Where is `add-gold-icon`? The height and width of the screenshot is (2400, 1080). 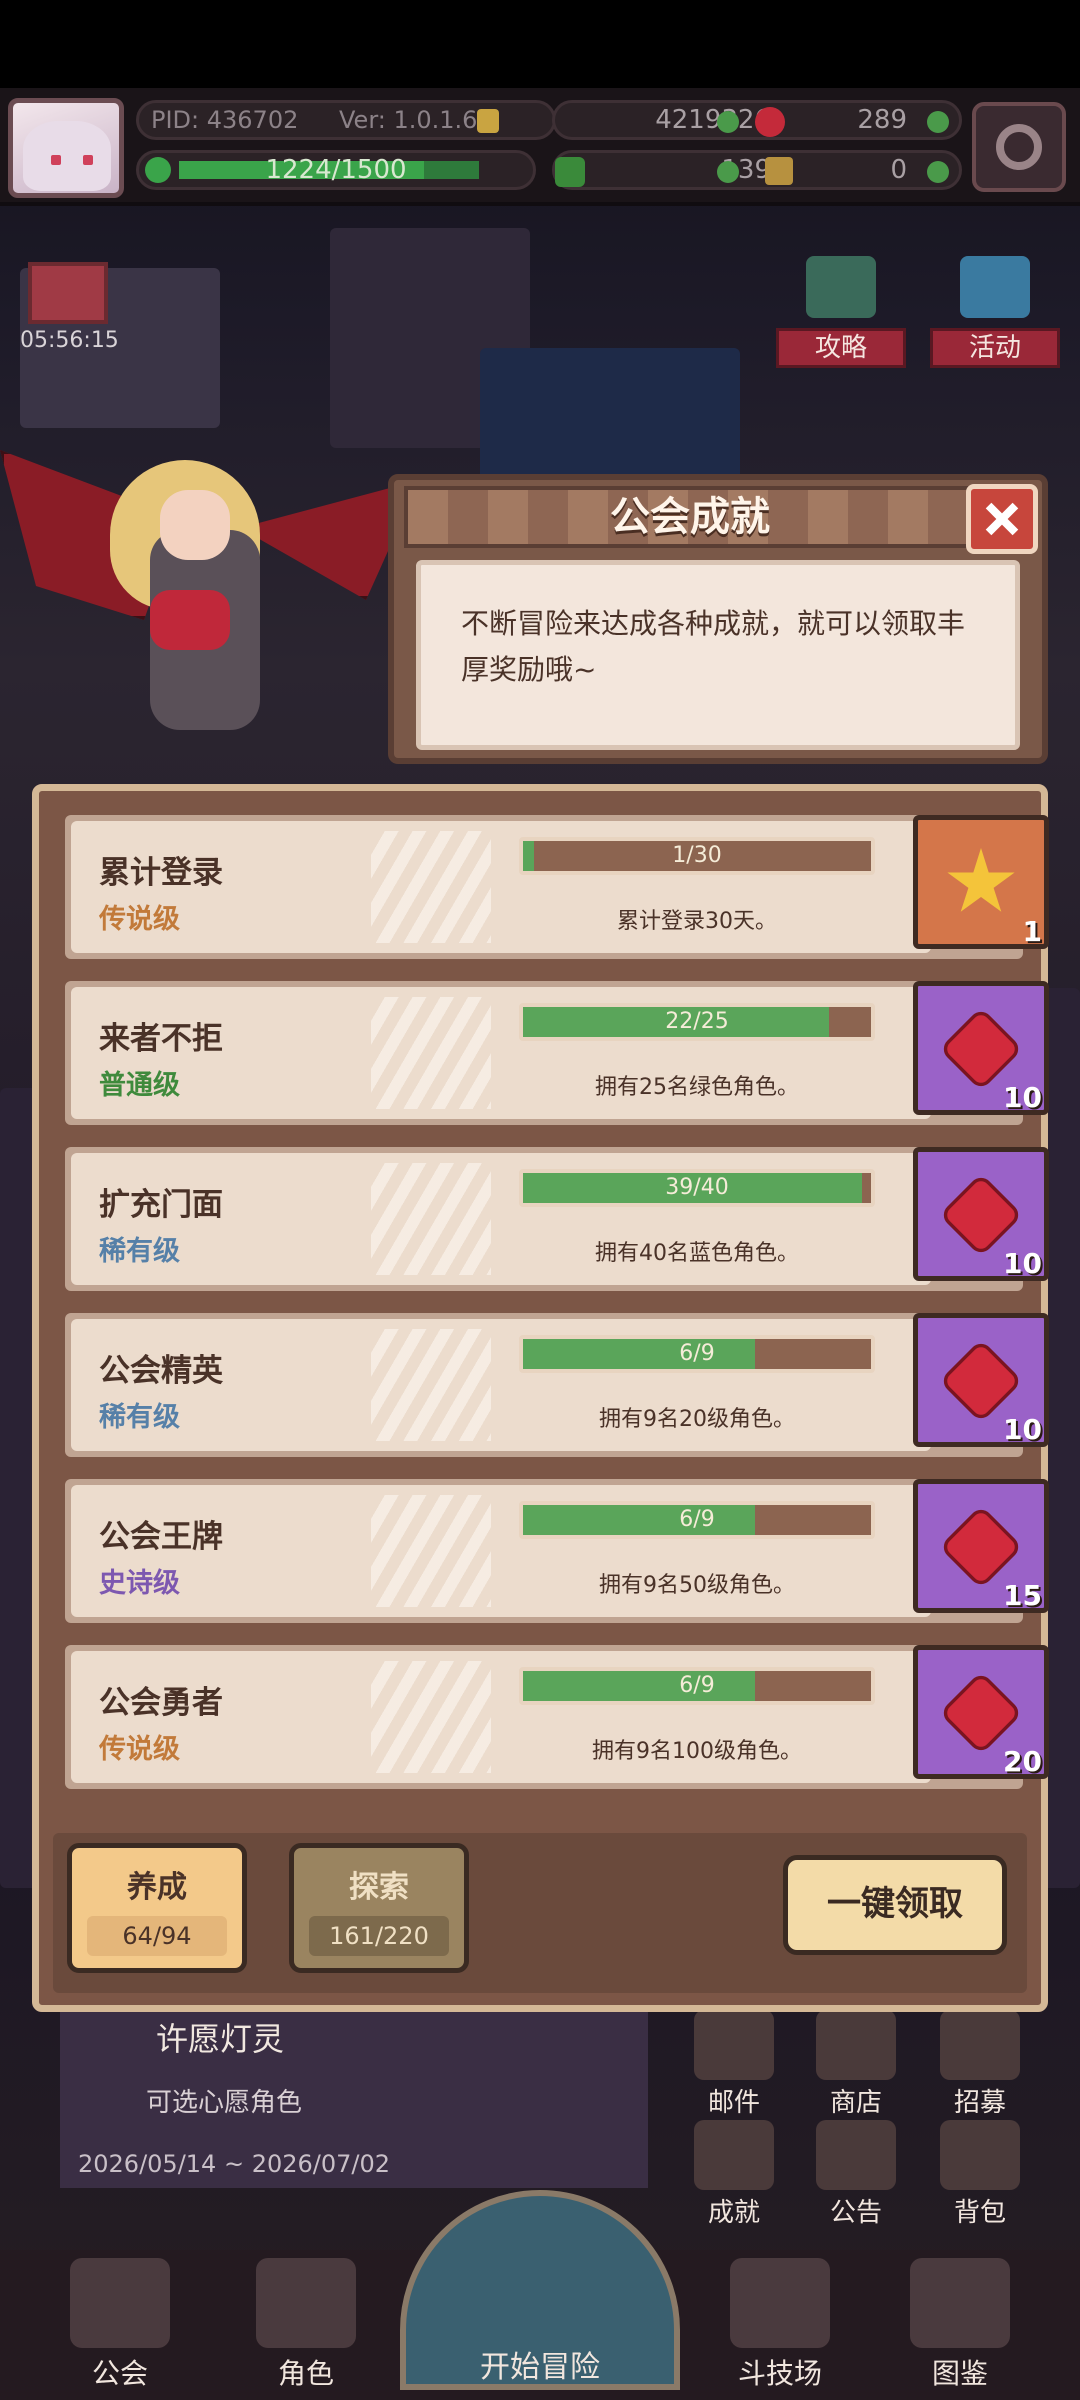 add-gold-icon is located at coordinates (728, 122).